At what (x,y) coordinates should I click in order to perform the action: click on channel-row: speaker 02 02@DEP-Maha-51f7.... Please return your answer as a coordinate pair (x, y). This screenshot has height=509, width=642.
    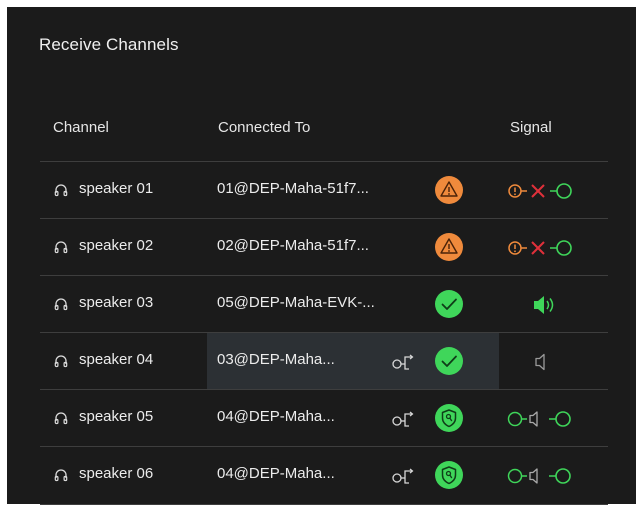
    Looking at the image, I should click on (324, 247).